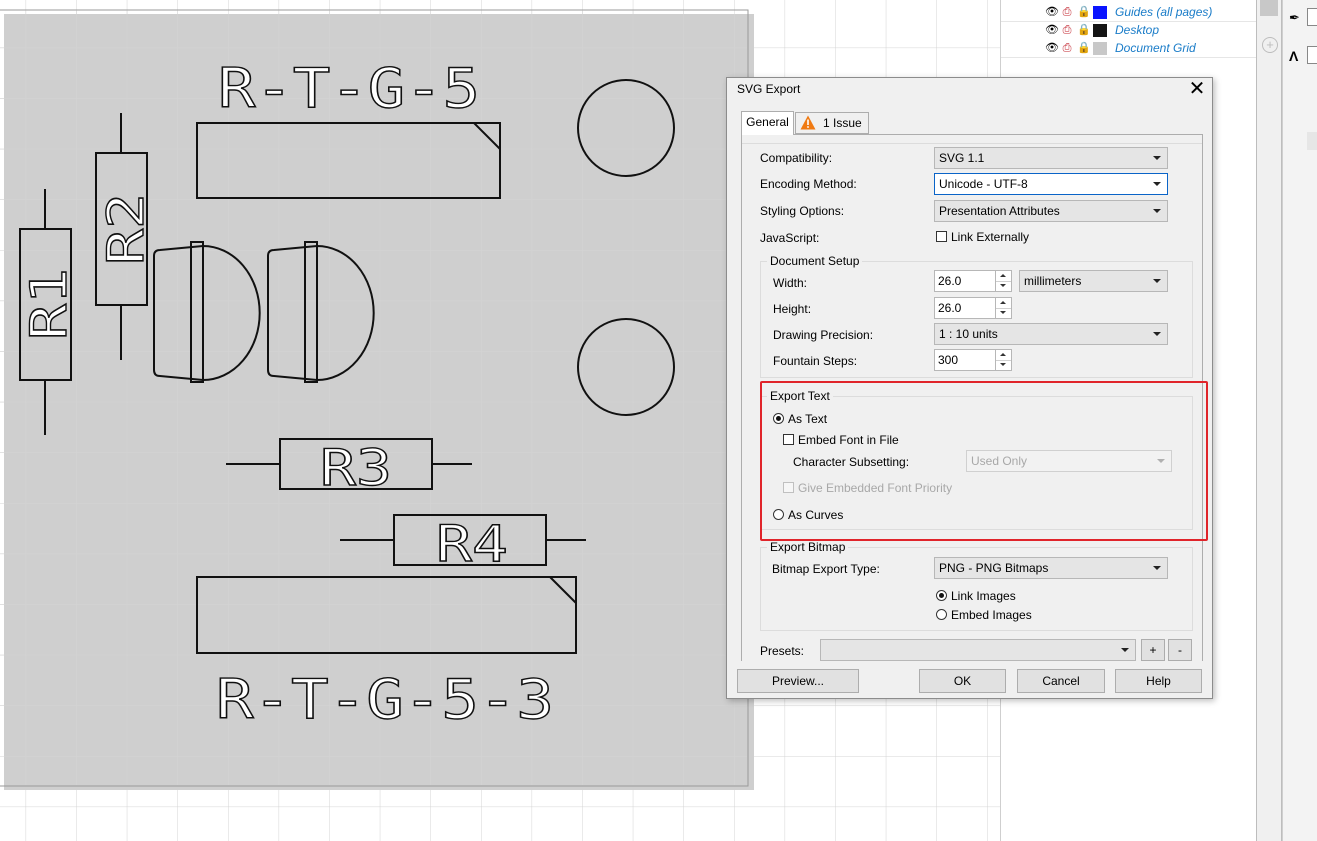 This screenshot has height=841, width=1317. I want to click on width-input: 26.0, so click(965, 281).